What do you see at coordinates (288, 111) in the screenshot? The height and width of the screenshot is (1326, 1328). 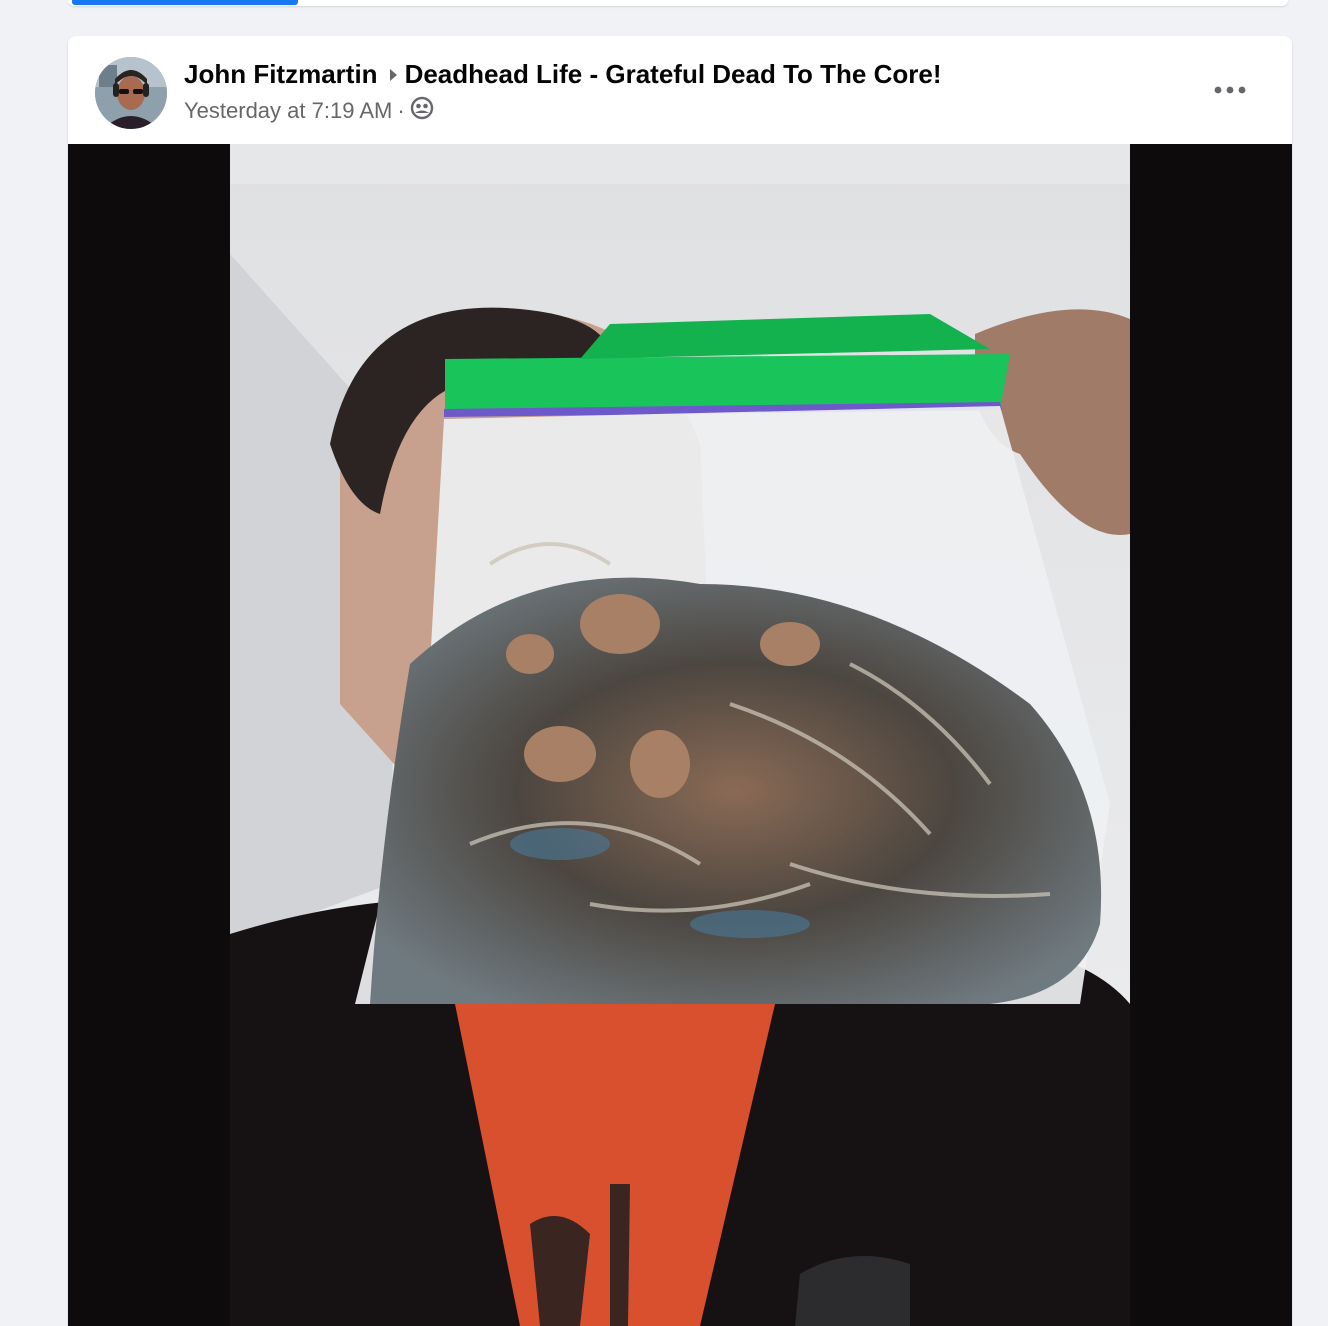 I see `post-timestamp-link: Yesterday at 7:19 AM` at bounding box center [288, 111].